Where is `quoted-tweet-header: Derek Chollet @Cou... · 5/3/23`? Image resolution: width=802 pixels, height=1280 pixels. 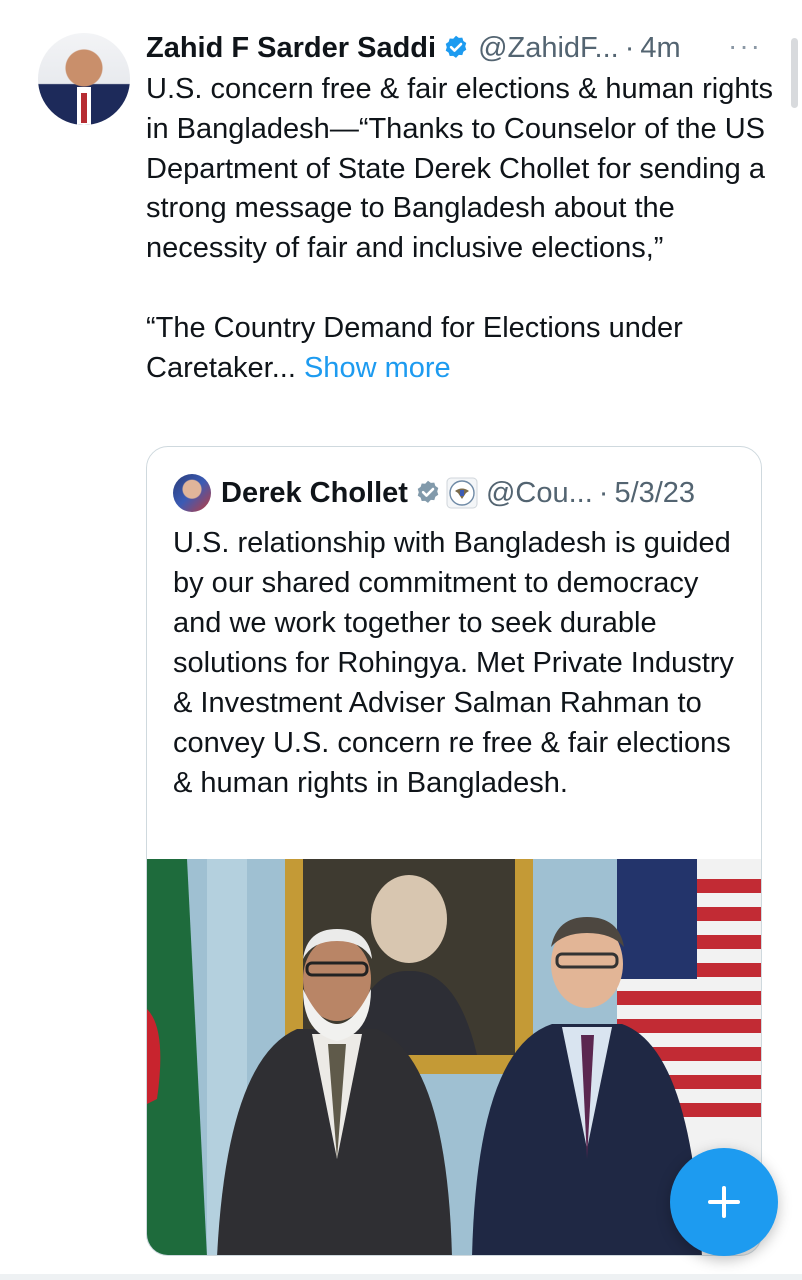 quoted-tweet-header: Derek Chollet @Cou... · 5/3/23 is located at coordinates (457, 493).